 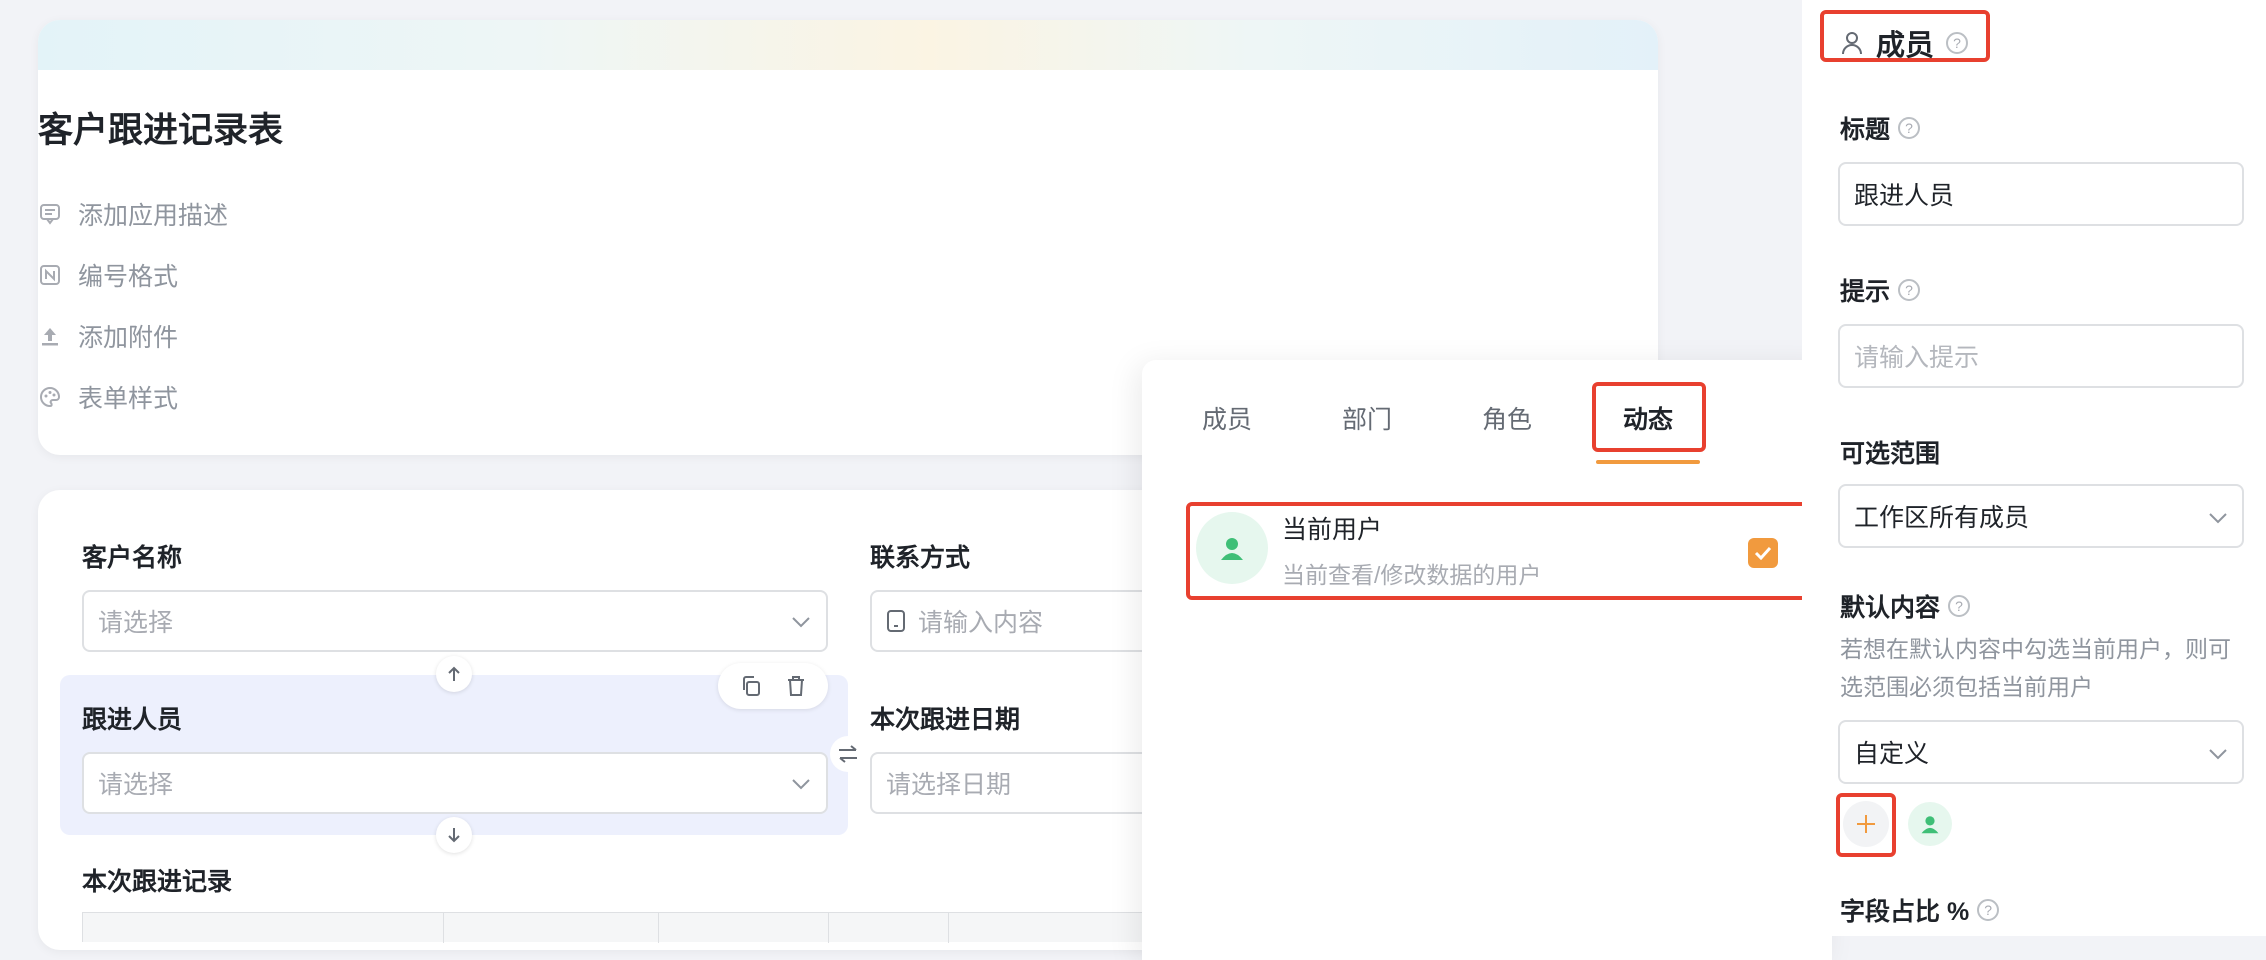 What do you see at coordinates (1852, 43) in the screenshot?
I see `person-icon` at bounding box center [1852, 43].